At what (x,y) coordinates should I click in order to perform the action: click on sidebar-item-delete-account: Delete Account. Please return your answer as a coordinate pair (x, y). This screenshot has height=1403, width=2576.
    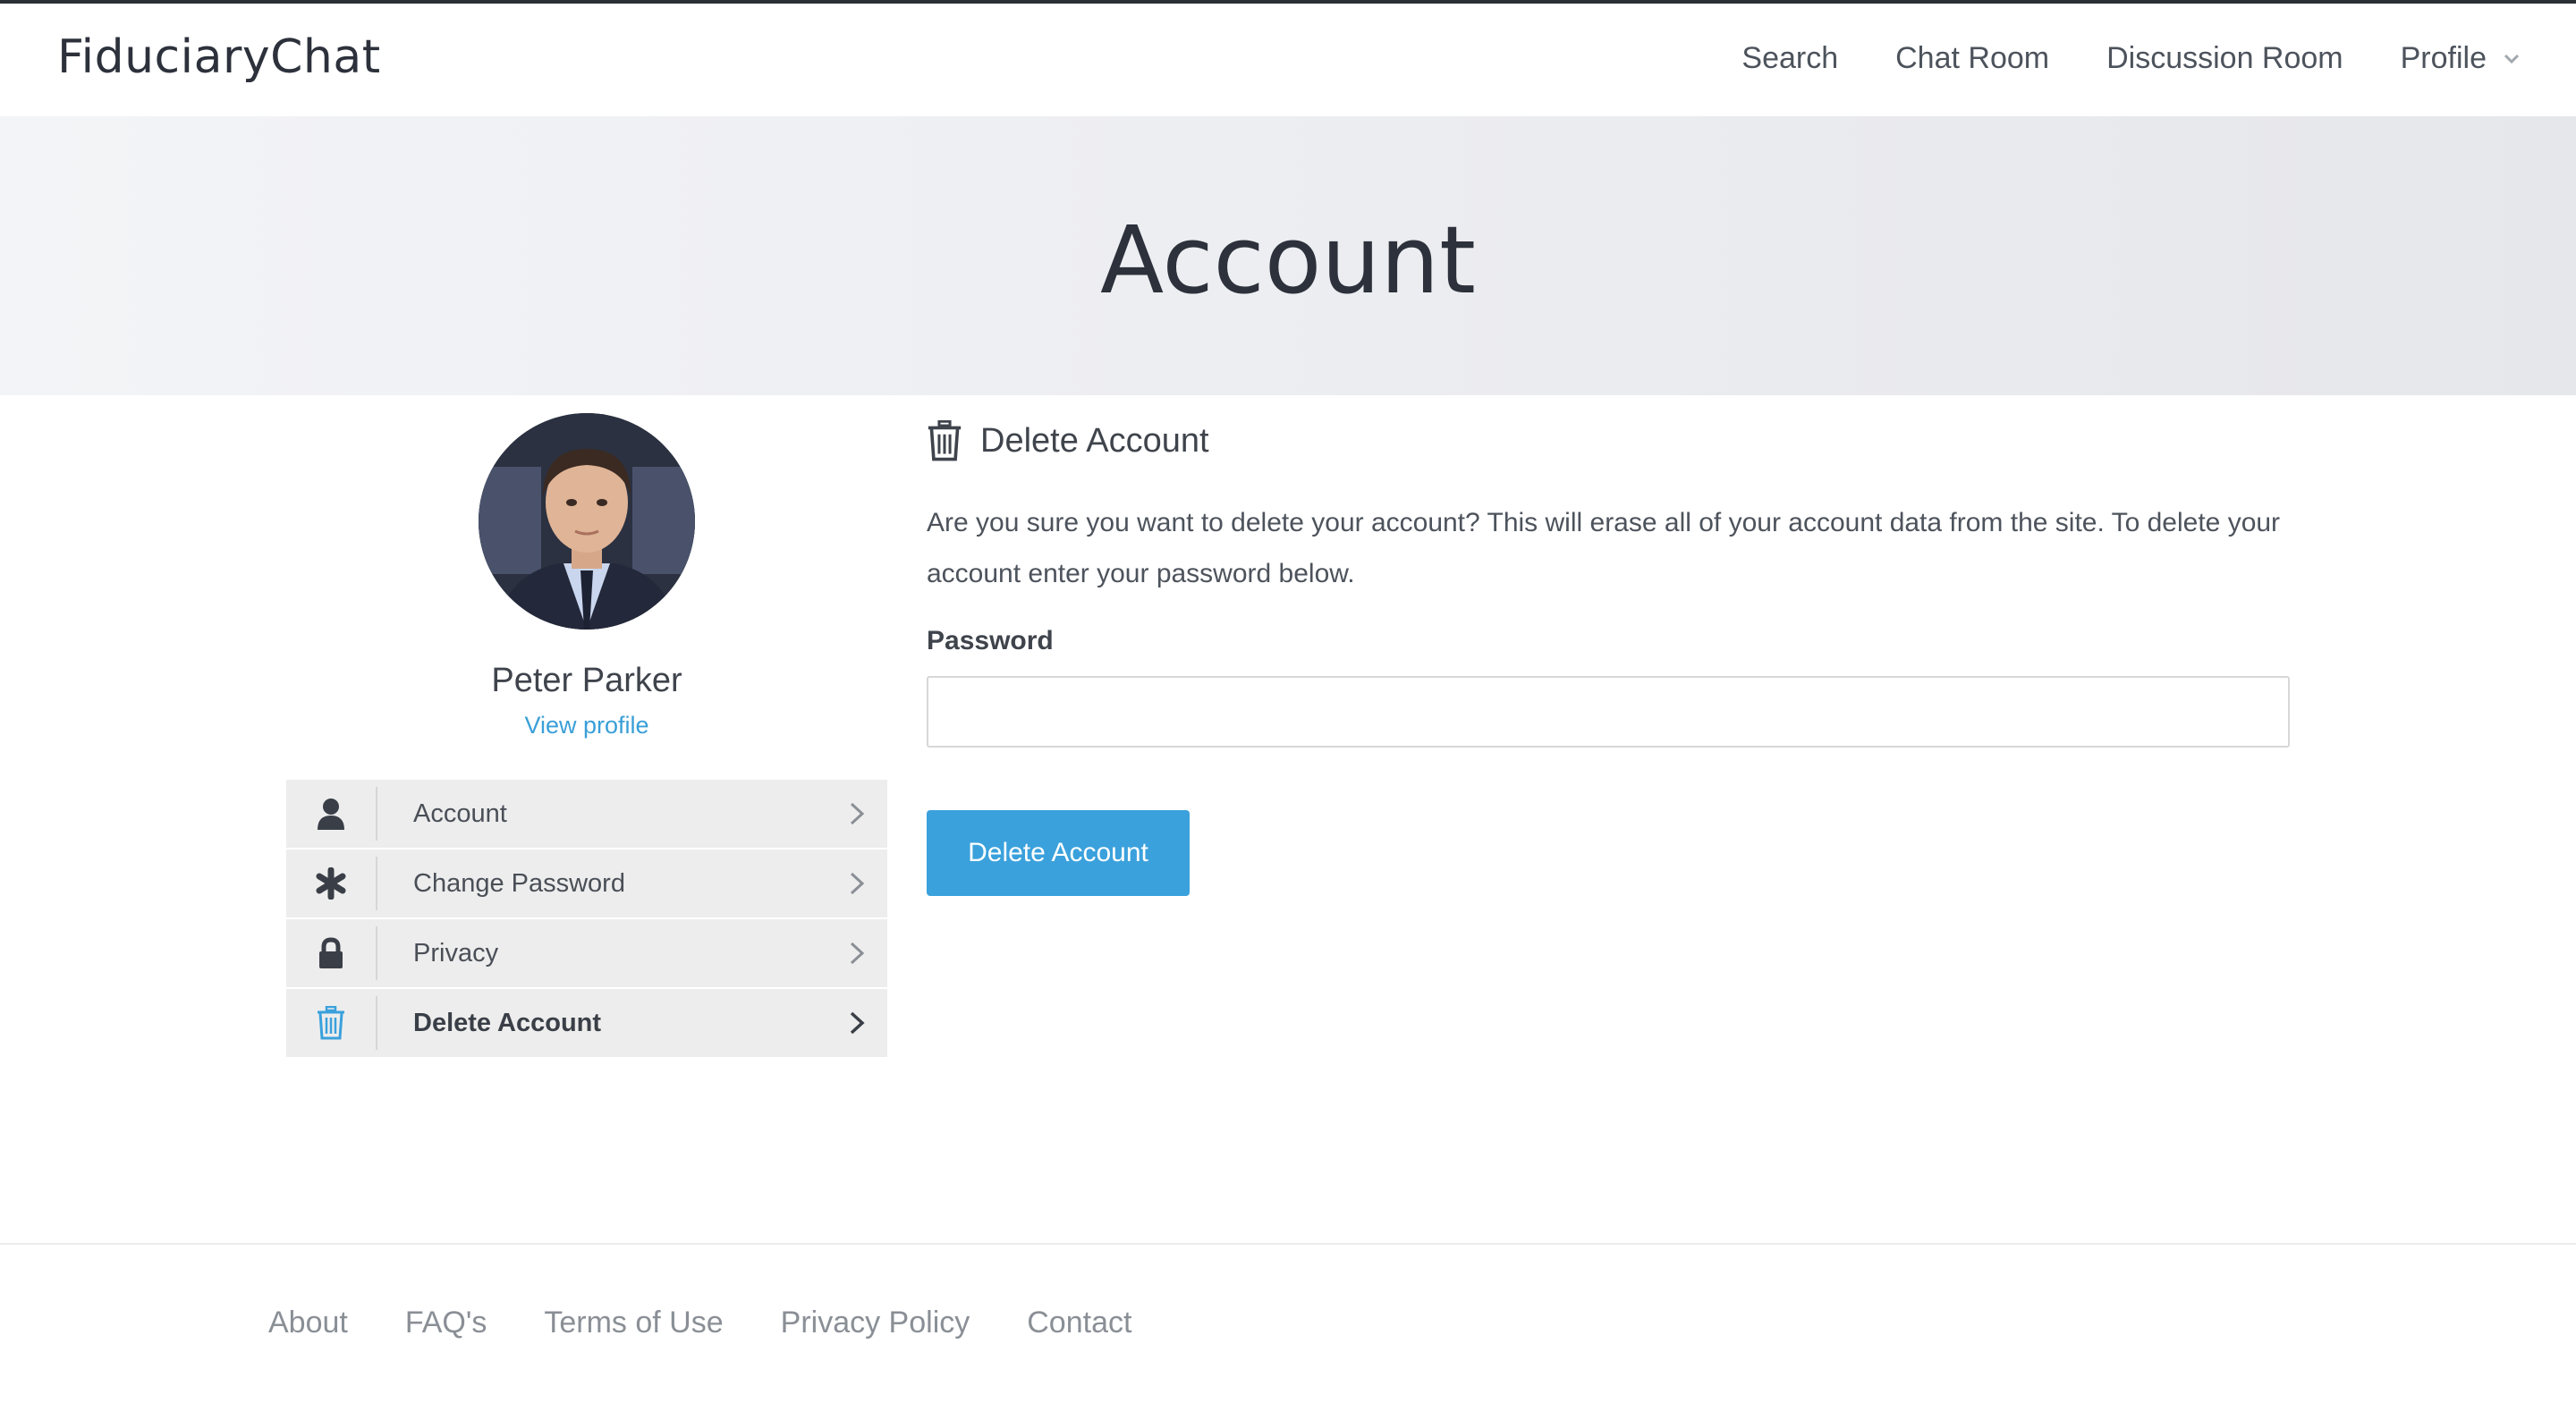
    Looking at the image, I should click on (586, 1023).